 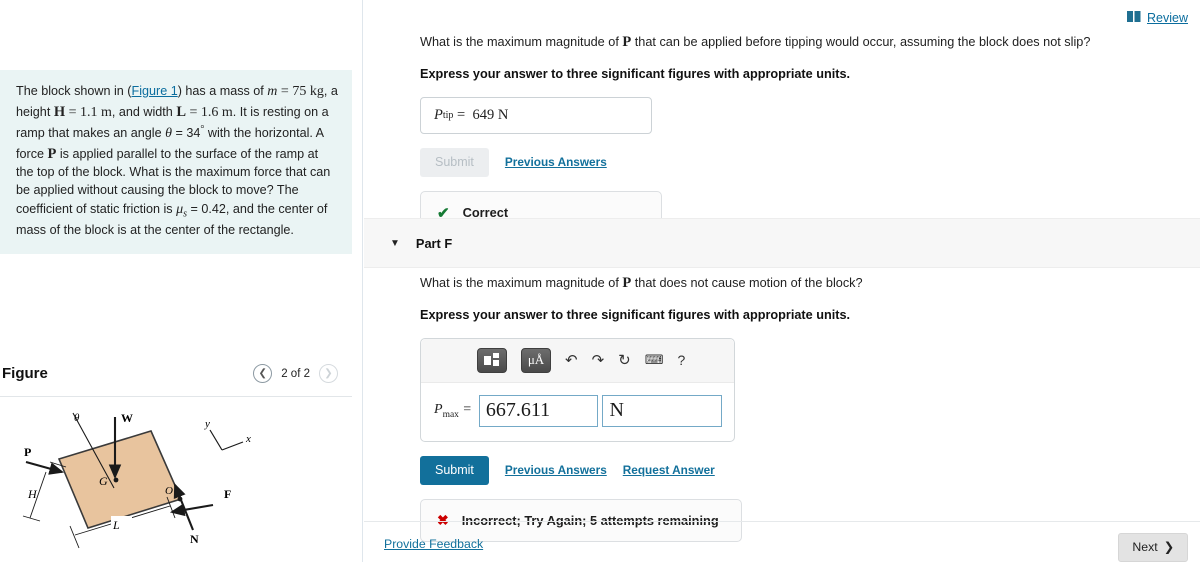 I want to click on review-link: Review, so click(x=1167, y=18).